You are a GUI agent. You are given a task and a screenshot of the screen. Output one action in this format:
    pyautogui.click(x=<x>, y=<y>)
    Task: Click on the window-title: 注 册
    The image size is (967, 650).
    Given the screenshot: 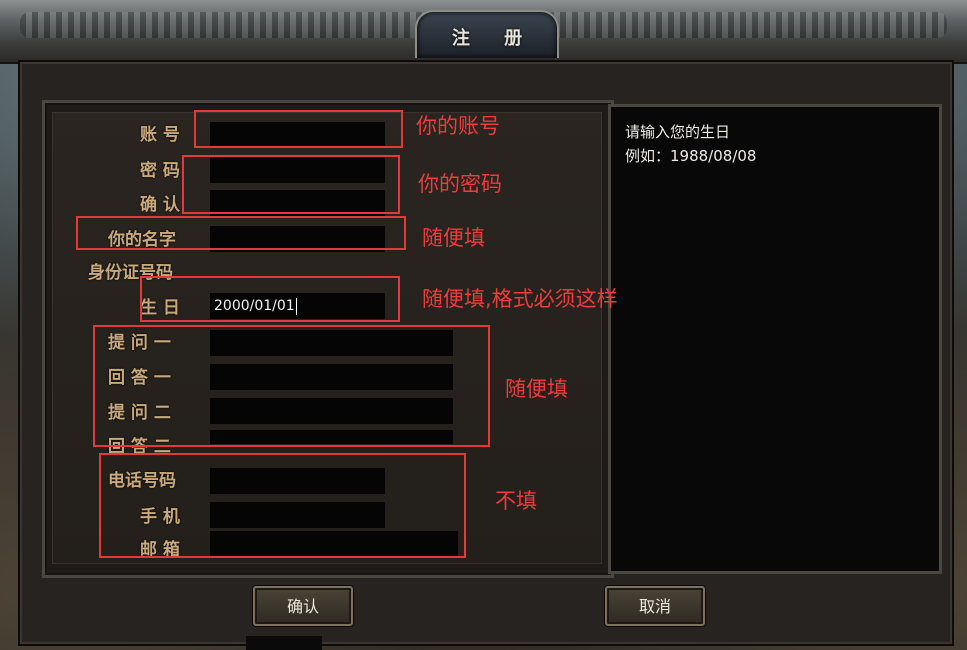 What is the action you would take?
    pyautogui.click(x=494, y=38)
    